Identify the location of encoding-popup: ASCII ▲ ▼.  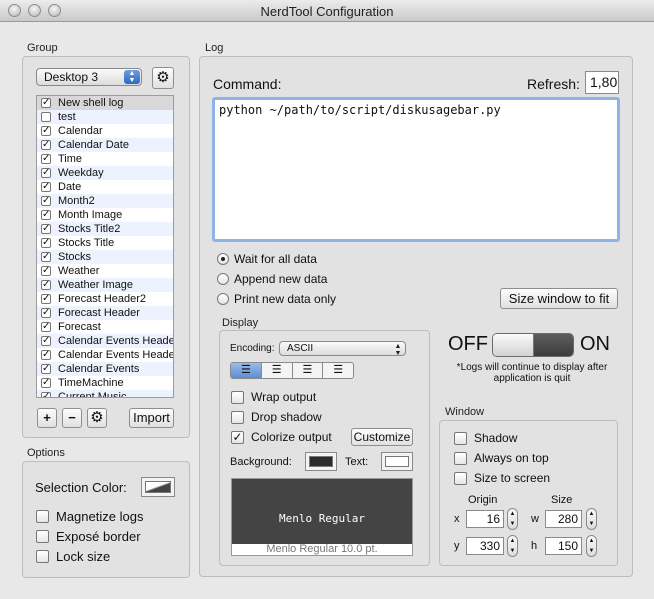
(342, 349).